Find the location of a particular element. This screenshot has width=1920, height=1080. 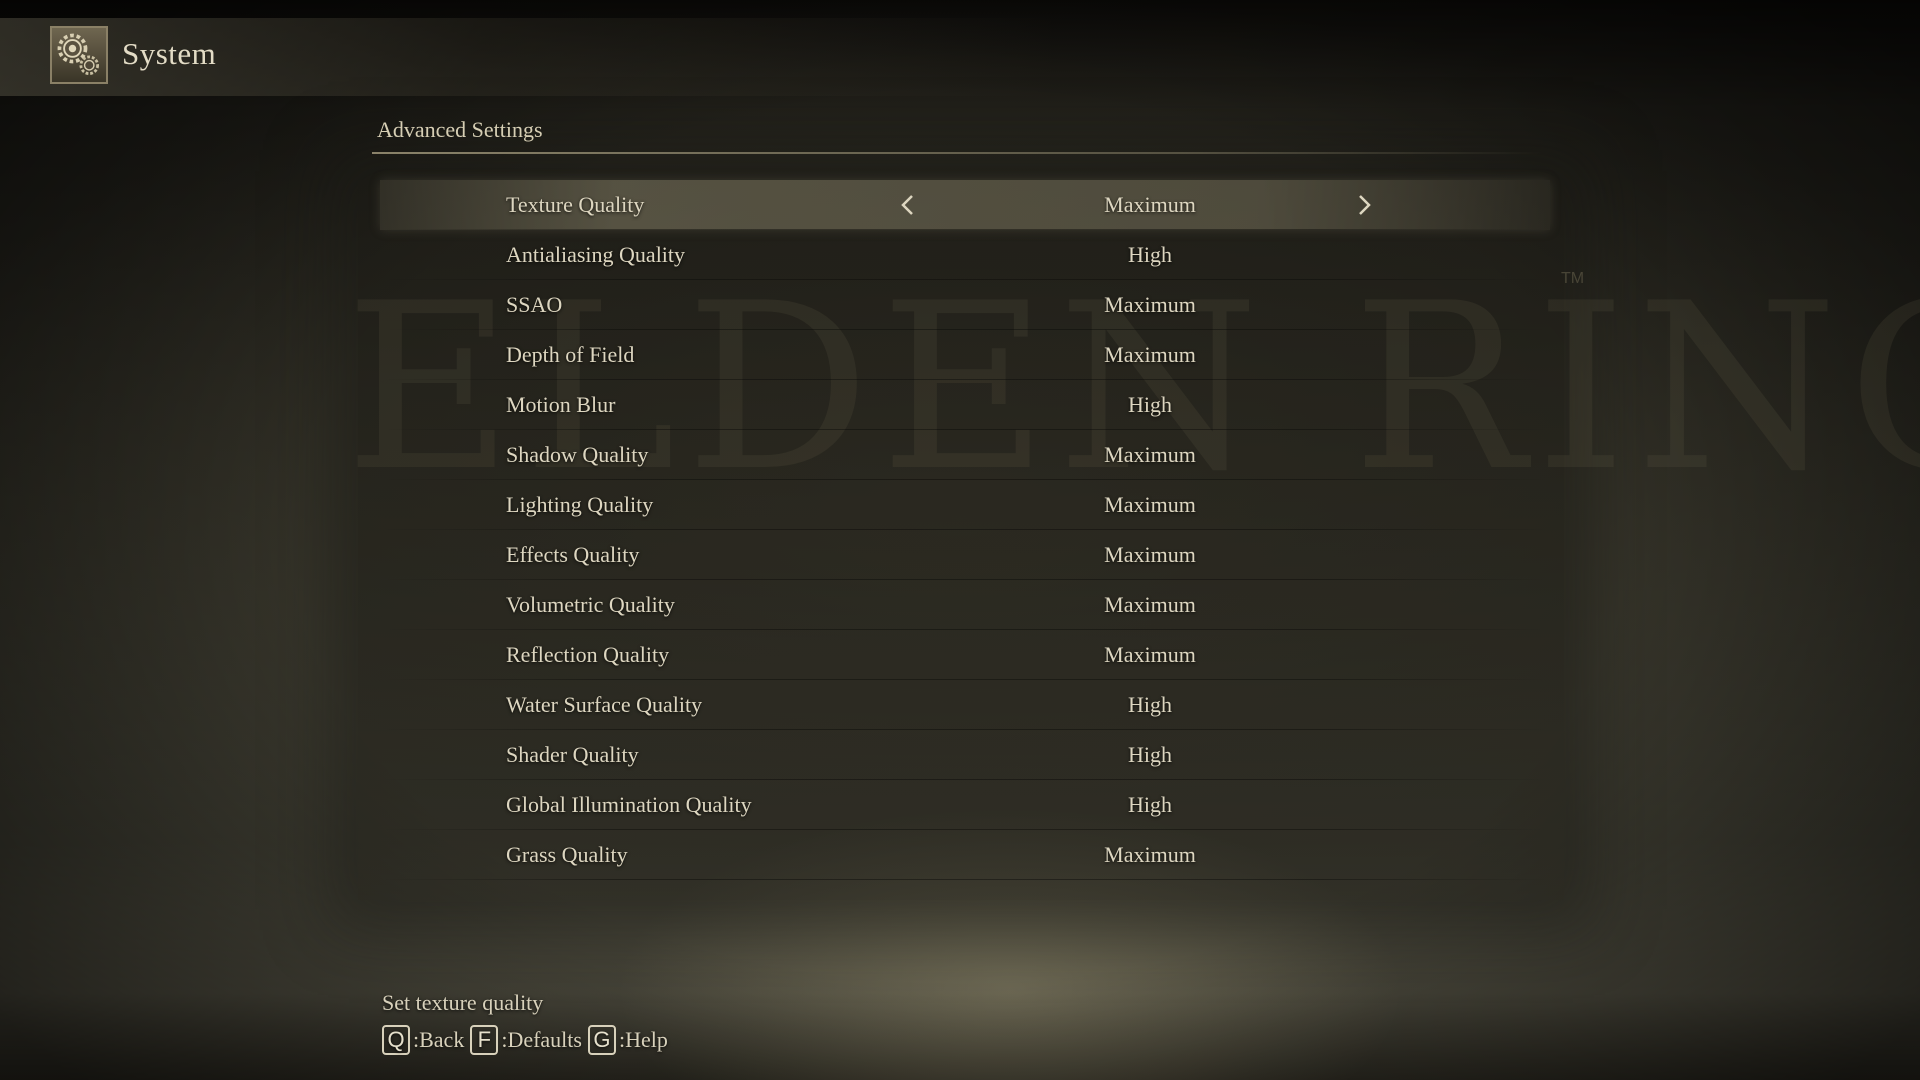

setting-label: Depth of Field is located at coordinates (570, 354).